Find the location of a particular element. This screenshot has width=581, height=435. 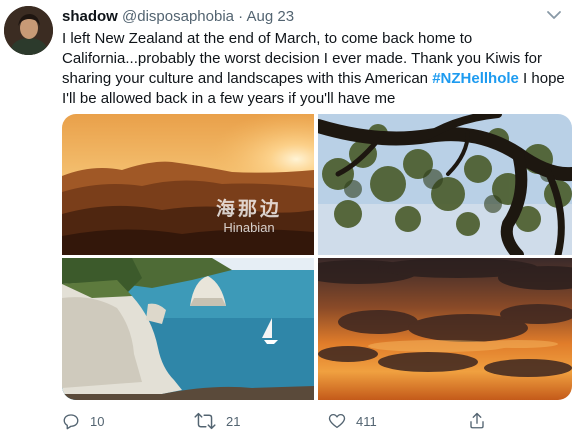

tweet-date: Aug 23 is located at coordinates (271, 16).